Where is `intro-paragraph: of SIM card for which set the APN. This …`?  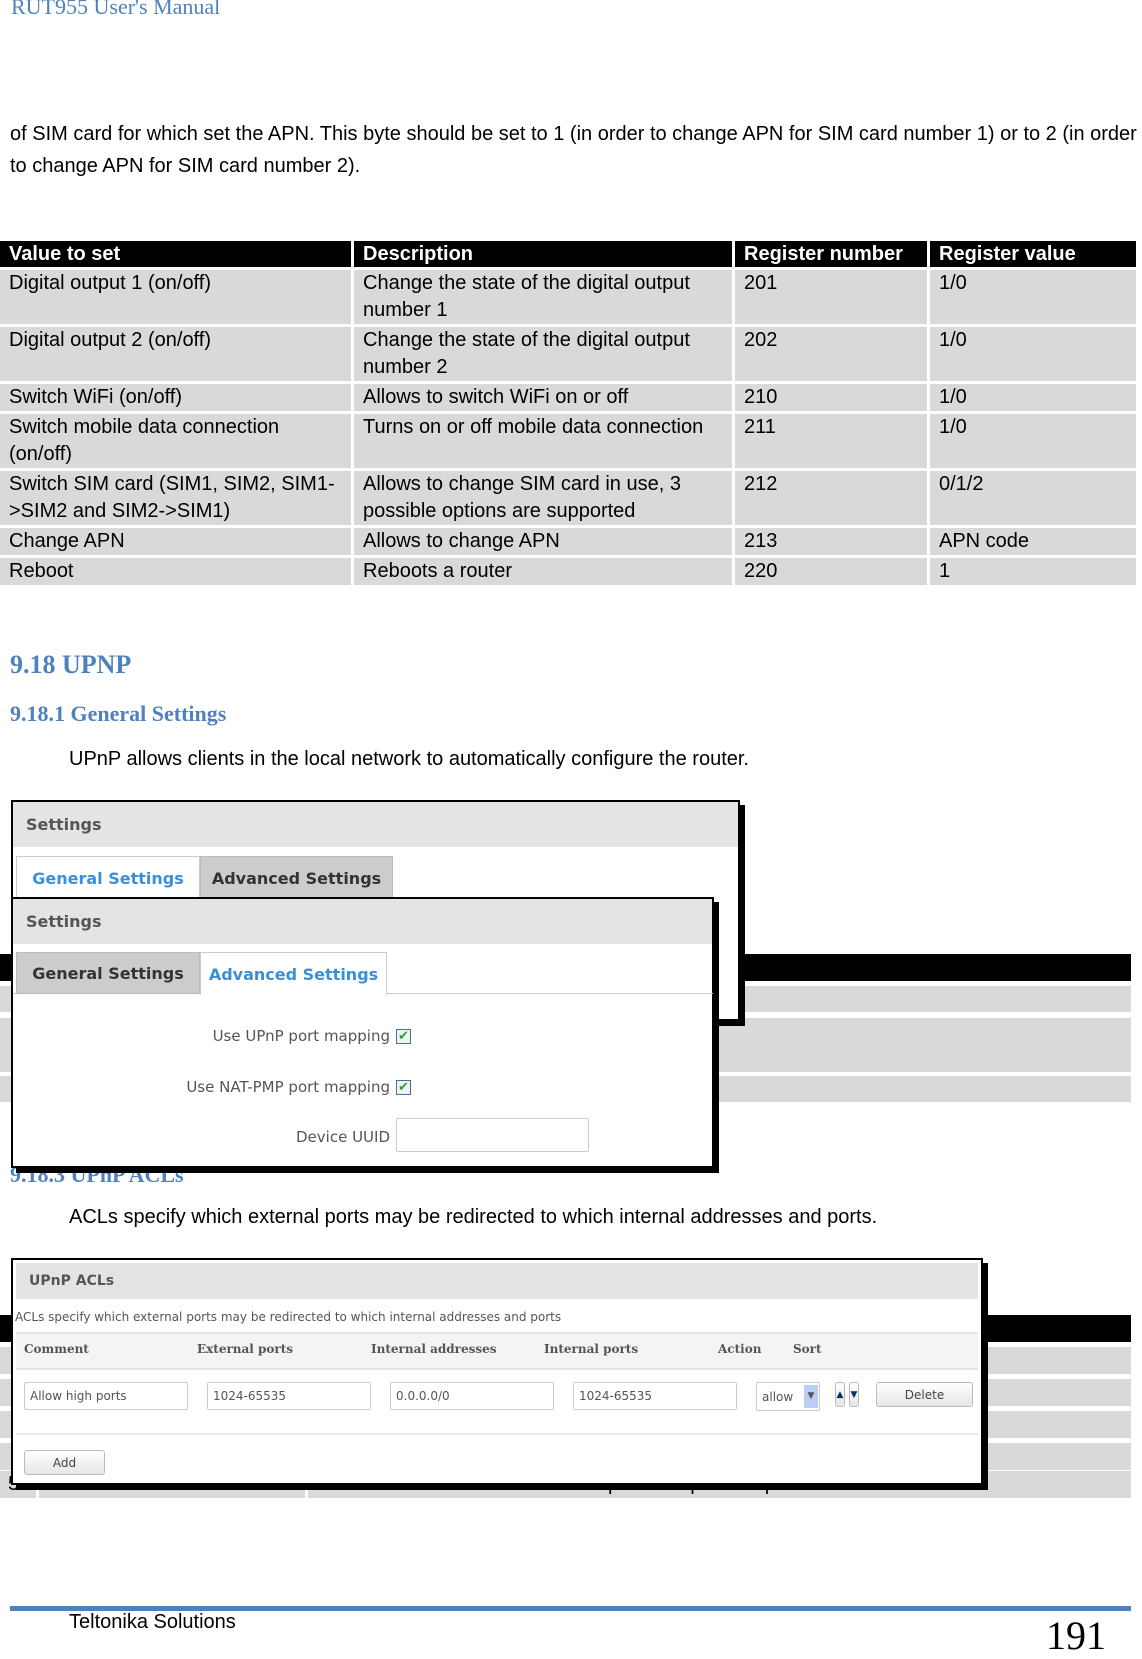
intro-paragraph: of SIM card for which set the APN. This … is located at coordinates (573, 150).